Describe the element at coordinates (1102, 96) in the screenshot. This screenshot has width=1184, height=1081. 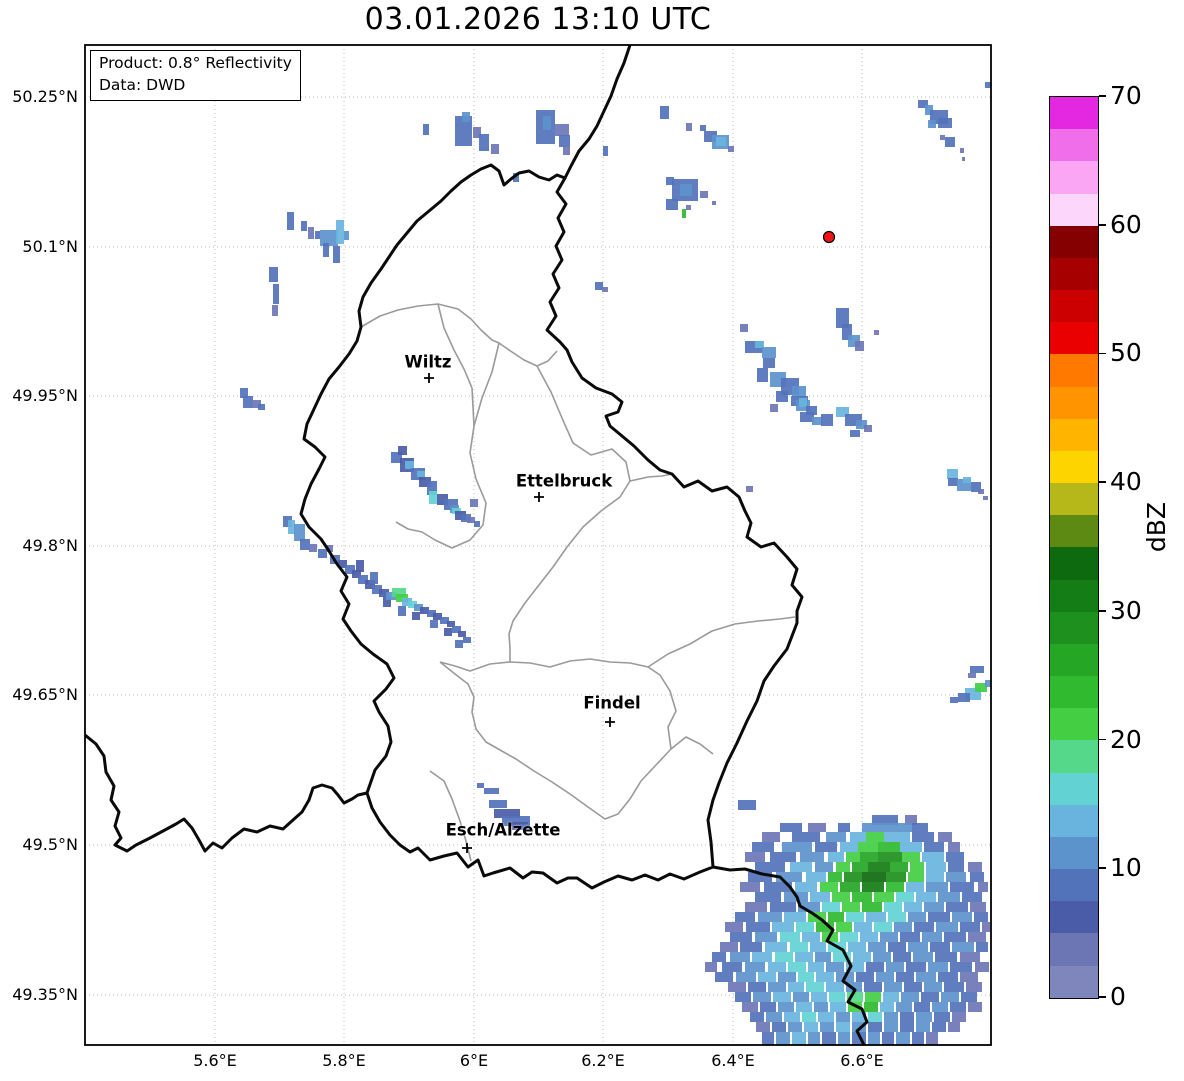
I see `colorbar-tick` at that location.